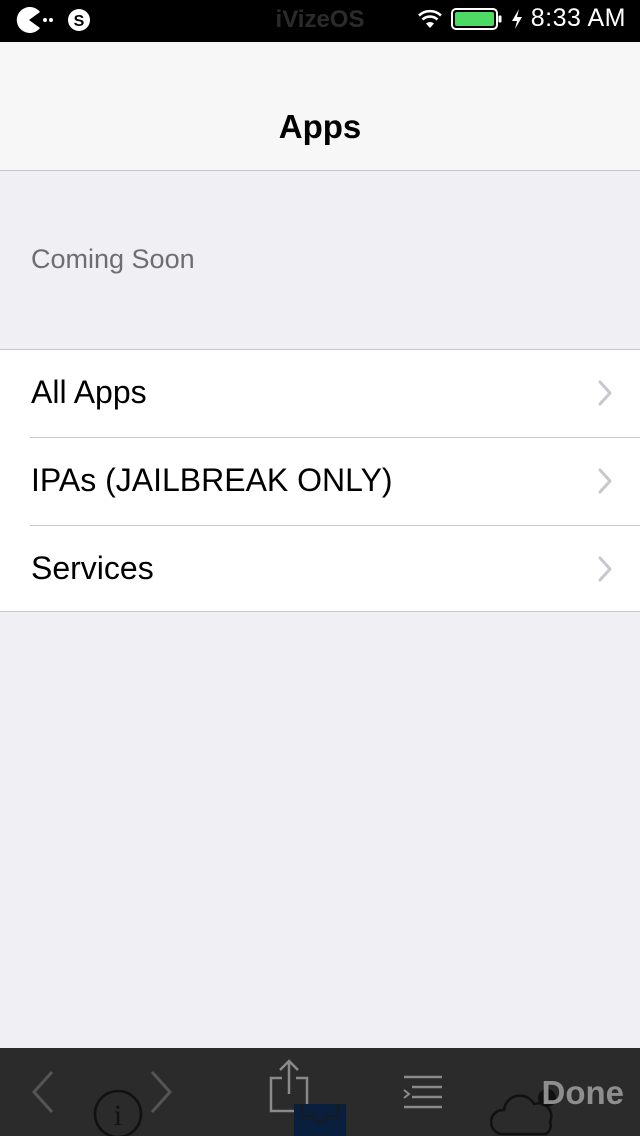  What do you see at coordinates (517, 19) in the screenshot?
I see `charging-bolt-icon` at bounding box center [517, 19].